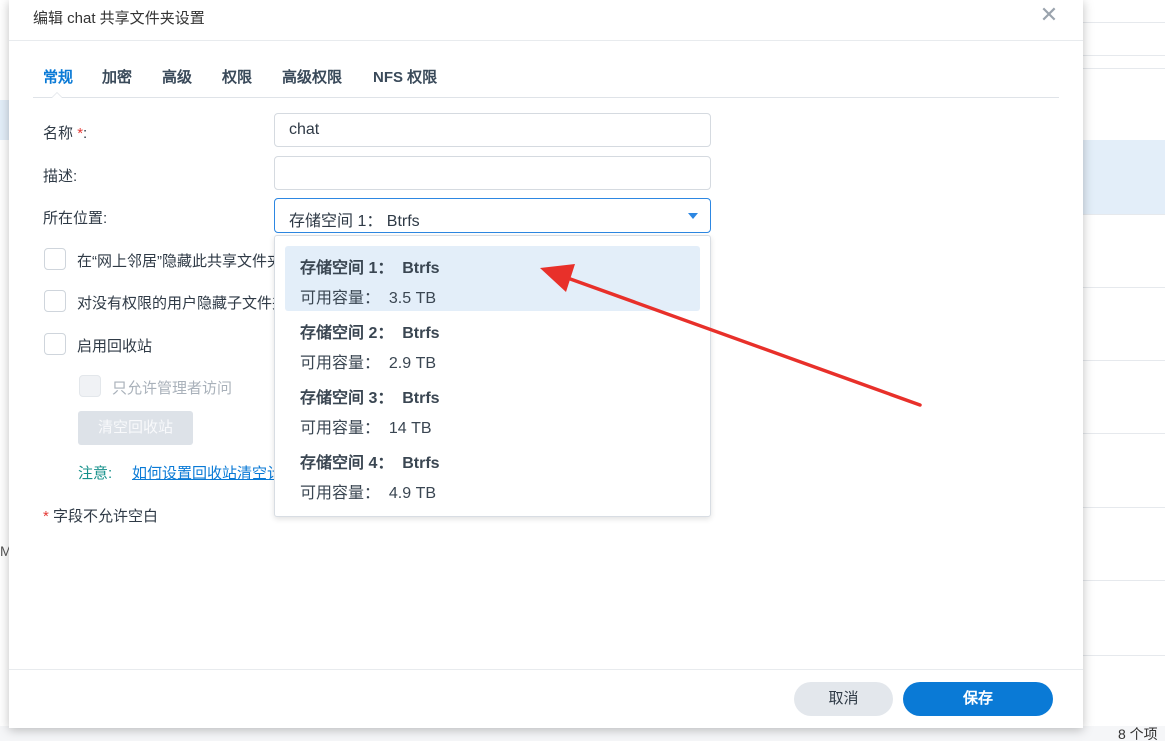 The height and width of the screenshot is (741, 1165). What do you see at coordinates (177, 76) in the screenshot?
I see `tab-advanced: 高级` at bounding box center [177, 76].